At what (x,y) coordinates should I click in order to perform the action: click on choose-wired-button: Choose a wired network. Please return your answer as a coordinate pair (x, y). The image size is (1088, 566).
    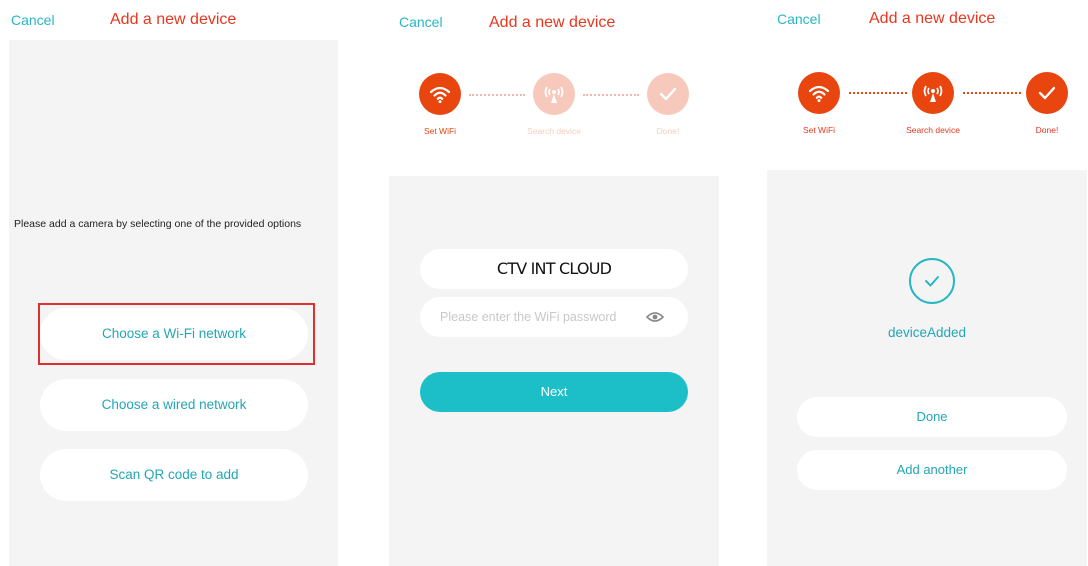
    Looking at the image, I should click on (174, 405).